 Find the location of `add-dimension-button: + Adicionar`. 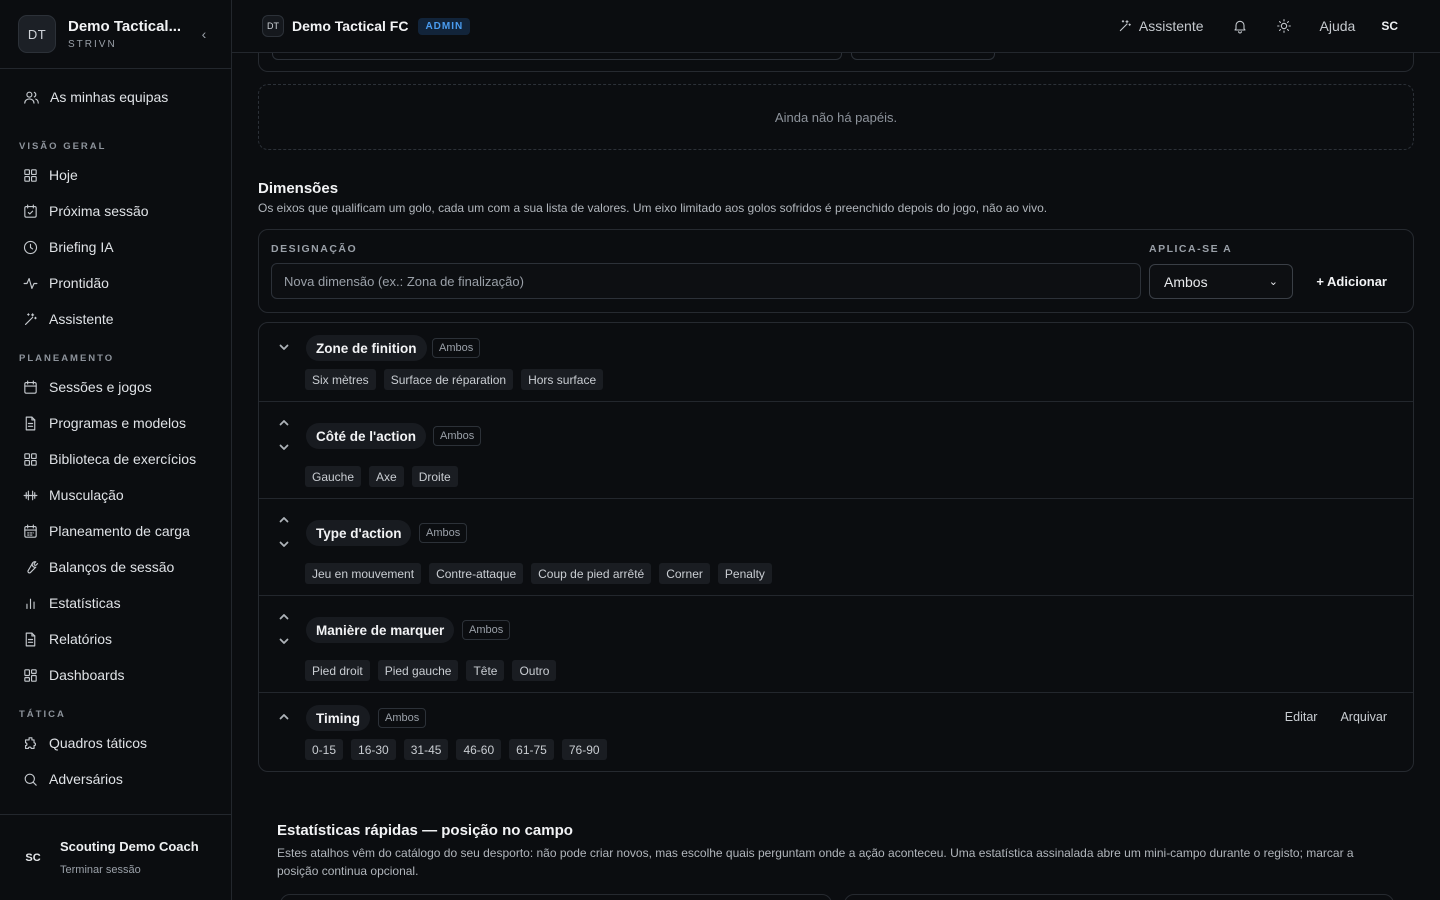

add-dimension-button: + Adicionar is located at coordinates (1351, 281).